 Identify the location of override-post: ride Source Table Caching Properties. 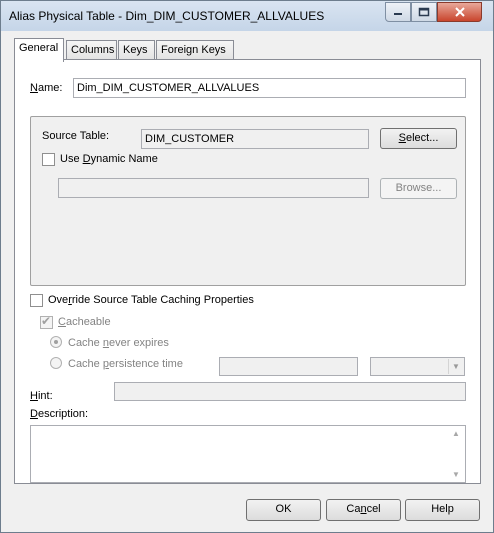
(162, 300).